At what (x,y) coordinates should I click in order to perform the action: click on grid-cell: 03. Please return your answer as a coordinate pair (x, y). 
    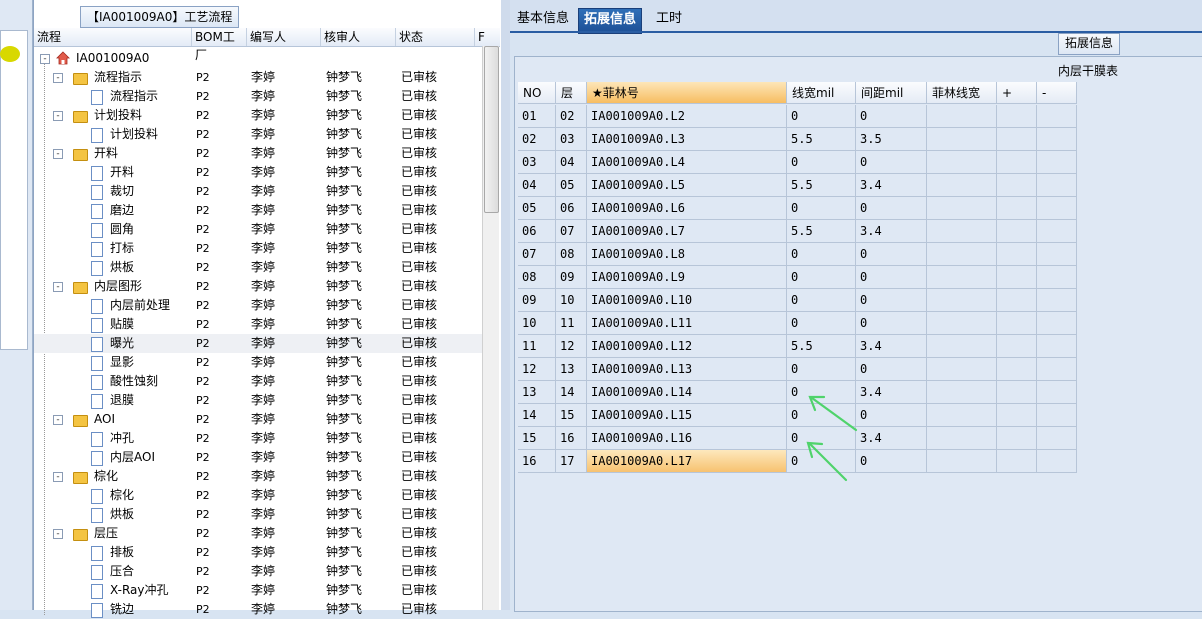
    Looking at the image, I should click on (537, 162).